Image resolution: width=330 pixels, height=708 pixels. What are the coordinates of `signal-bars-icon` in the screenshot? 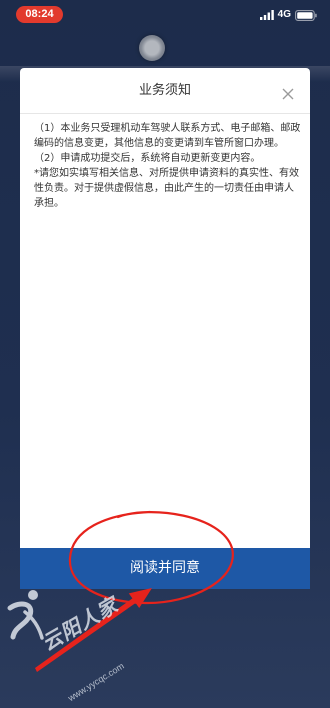 It's located at (266, 15).